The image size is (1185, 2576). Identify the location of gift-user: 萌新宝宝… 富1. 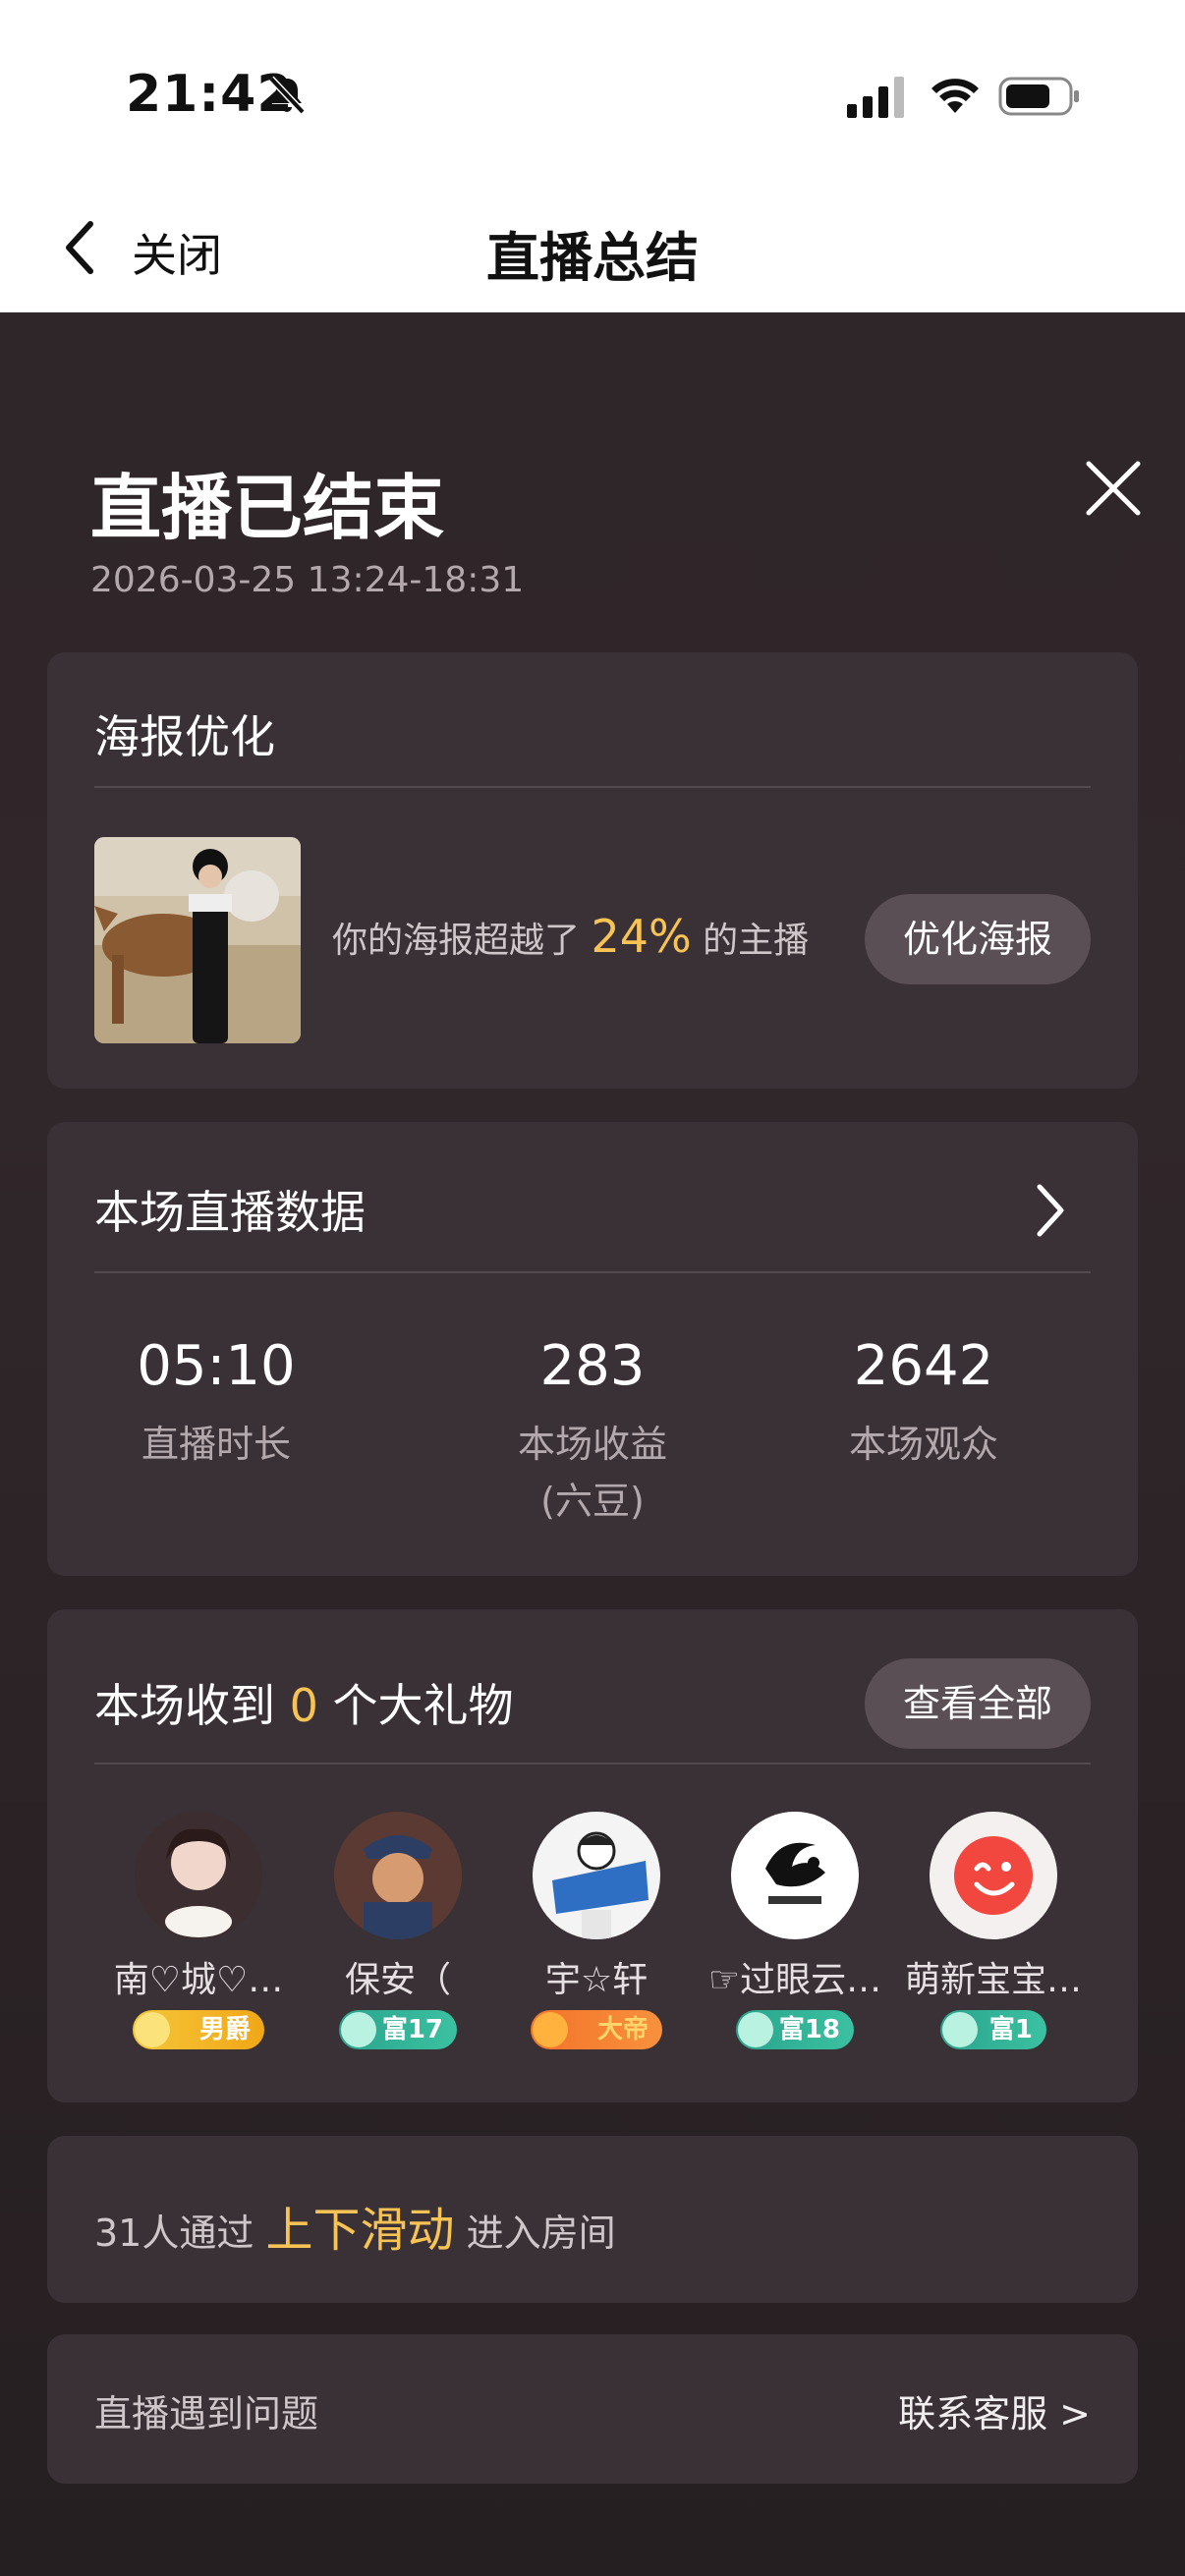
(994, 1930).